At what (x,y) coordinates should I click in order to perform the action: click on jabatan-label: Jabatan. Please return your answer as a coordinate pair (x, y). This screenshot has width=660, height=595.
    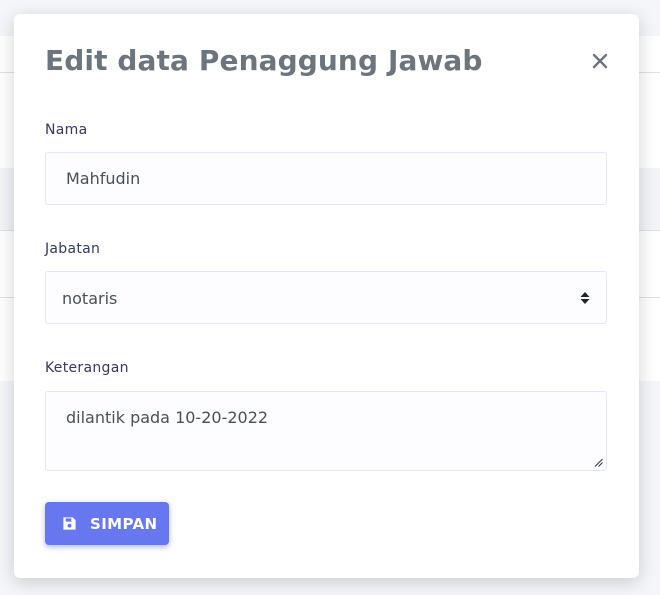
    Looking at the image, I should click on (73, 249).